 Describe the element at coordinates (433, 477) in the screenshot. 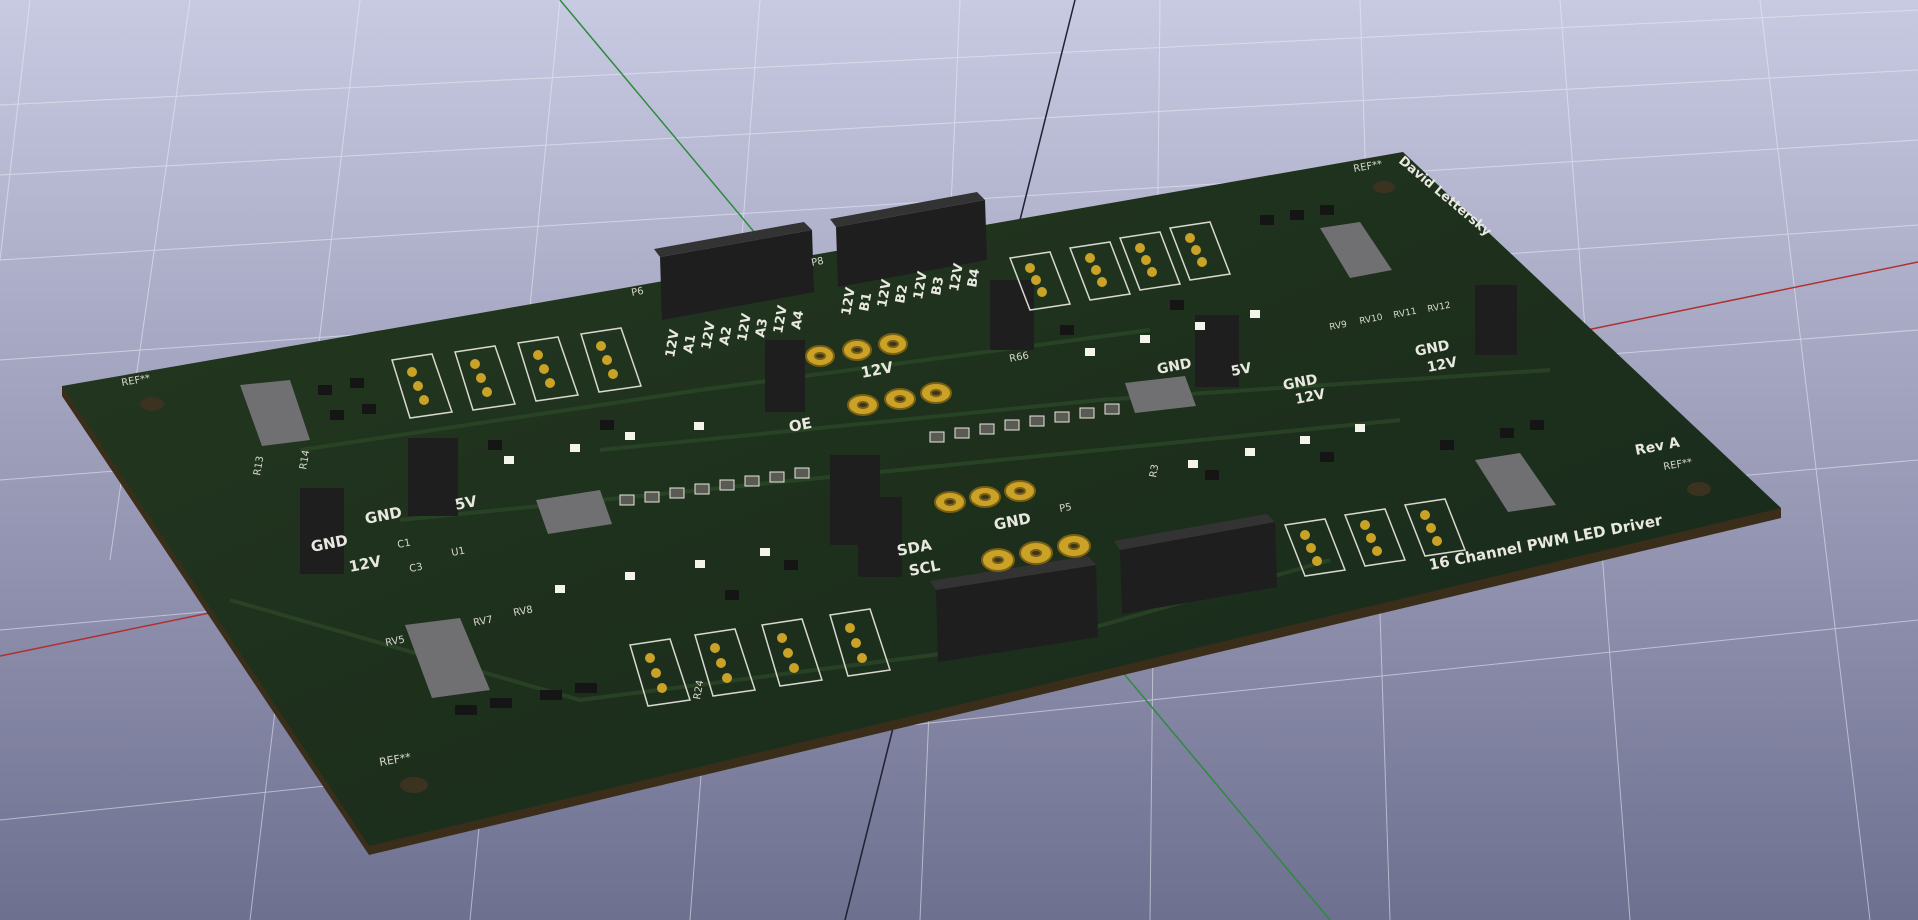

I see `header-5v-left` at that location.